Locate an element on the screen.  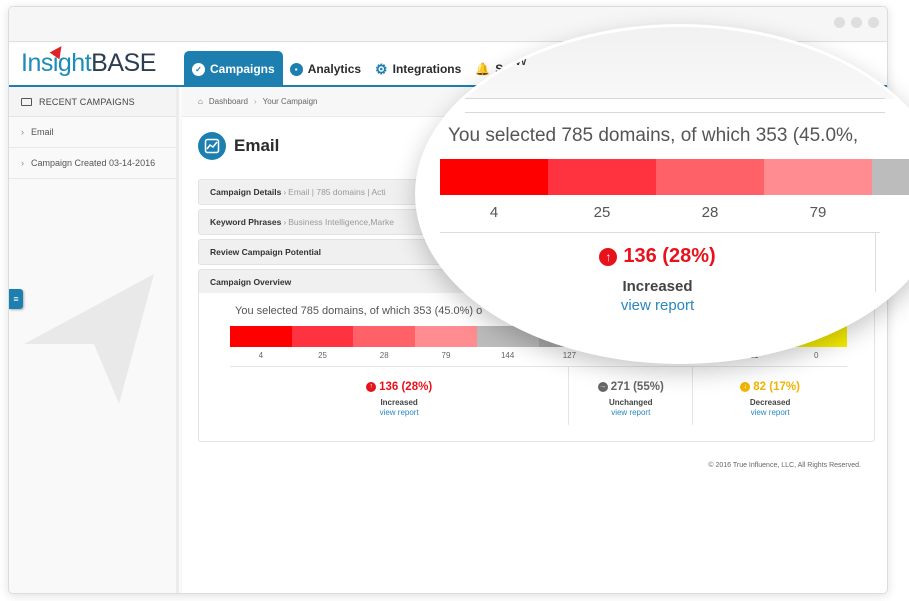
stat-value: → 271 (55%) is located at coordinates (630, 386).